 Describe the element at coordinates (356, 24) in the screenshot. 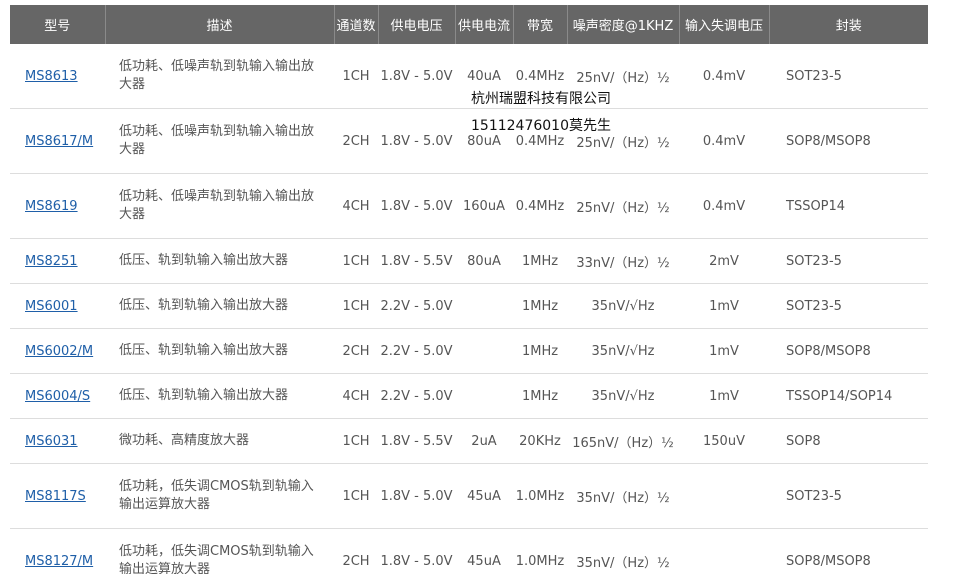

I see `header-channels: 通道数` at that location.